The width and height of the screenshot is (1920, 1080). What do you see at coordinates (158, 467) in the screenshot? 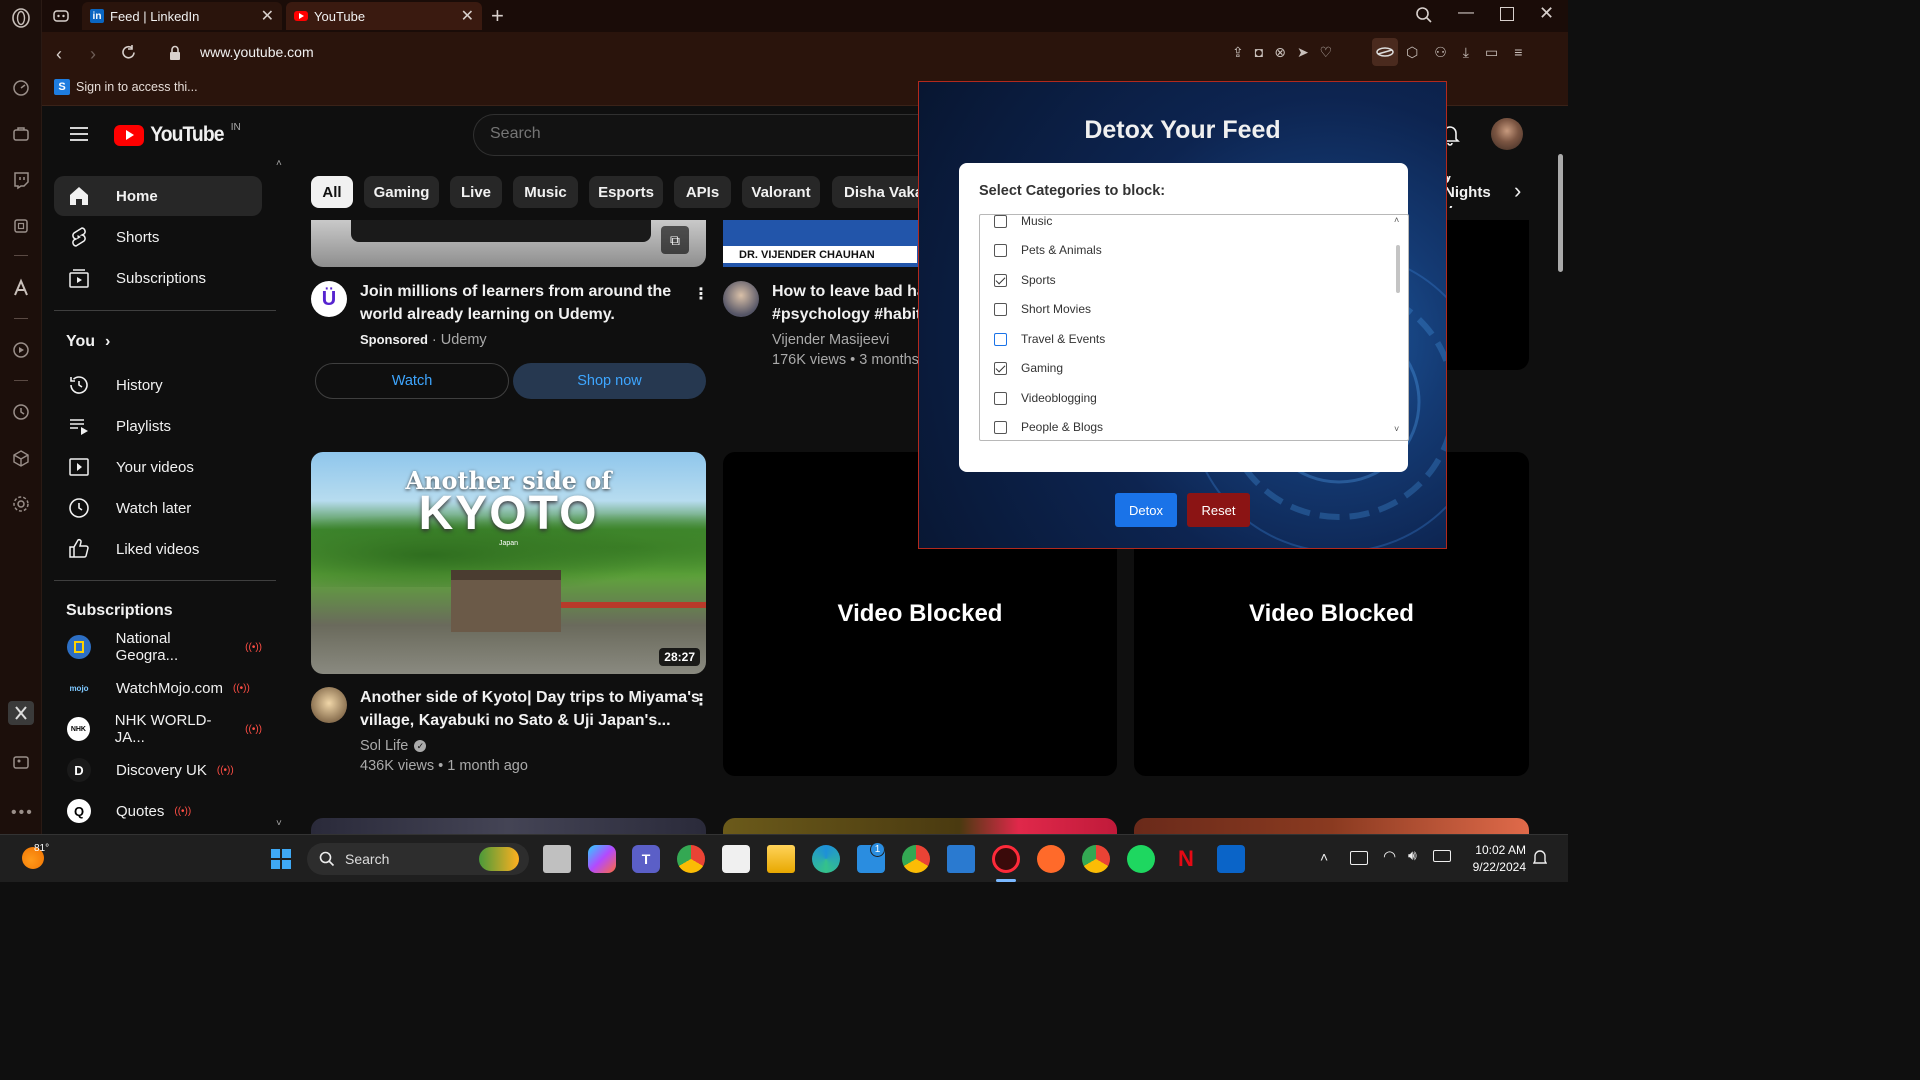
I see `sidebar-item-your-videos: Your videos` at bounding box center [158, 467].